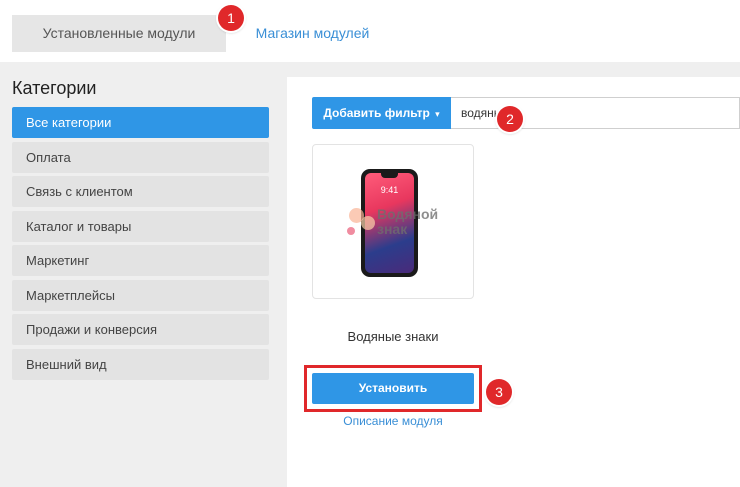 The width and height of the screenshot is (740, 487). Describe the element at coordinates (140, 364) in the screenshot. I see `category-appearance: Внешний вид` at that location.